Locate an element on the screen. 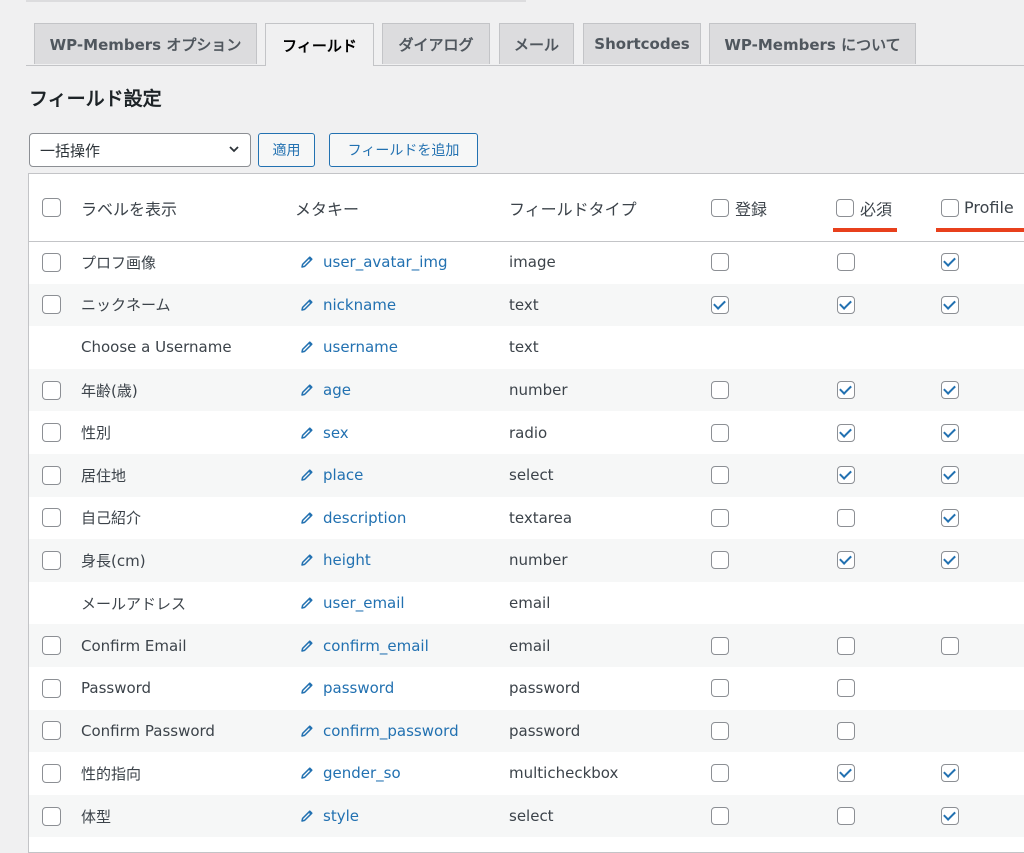 This screenshot has height=853, width=1024. tab-shortcodes: Shortcodes is located at coordinates (642, 43).